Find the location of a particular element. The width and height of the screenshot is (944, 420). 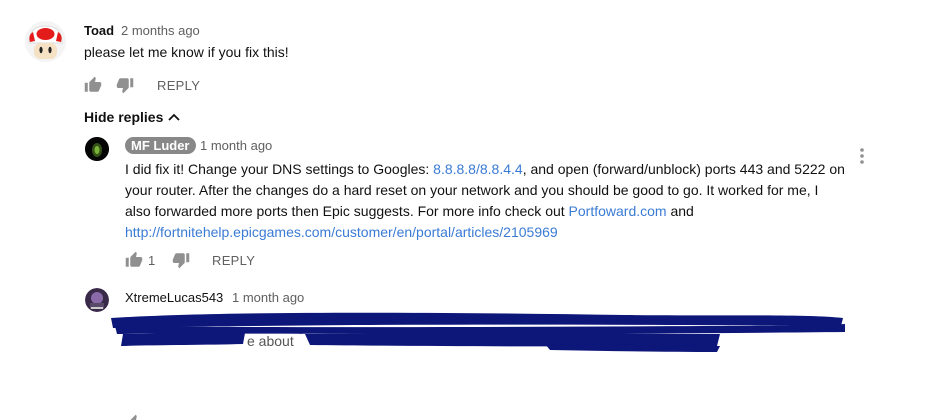

mf-luder-avatar-image is located at coordinates (97, 149).